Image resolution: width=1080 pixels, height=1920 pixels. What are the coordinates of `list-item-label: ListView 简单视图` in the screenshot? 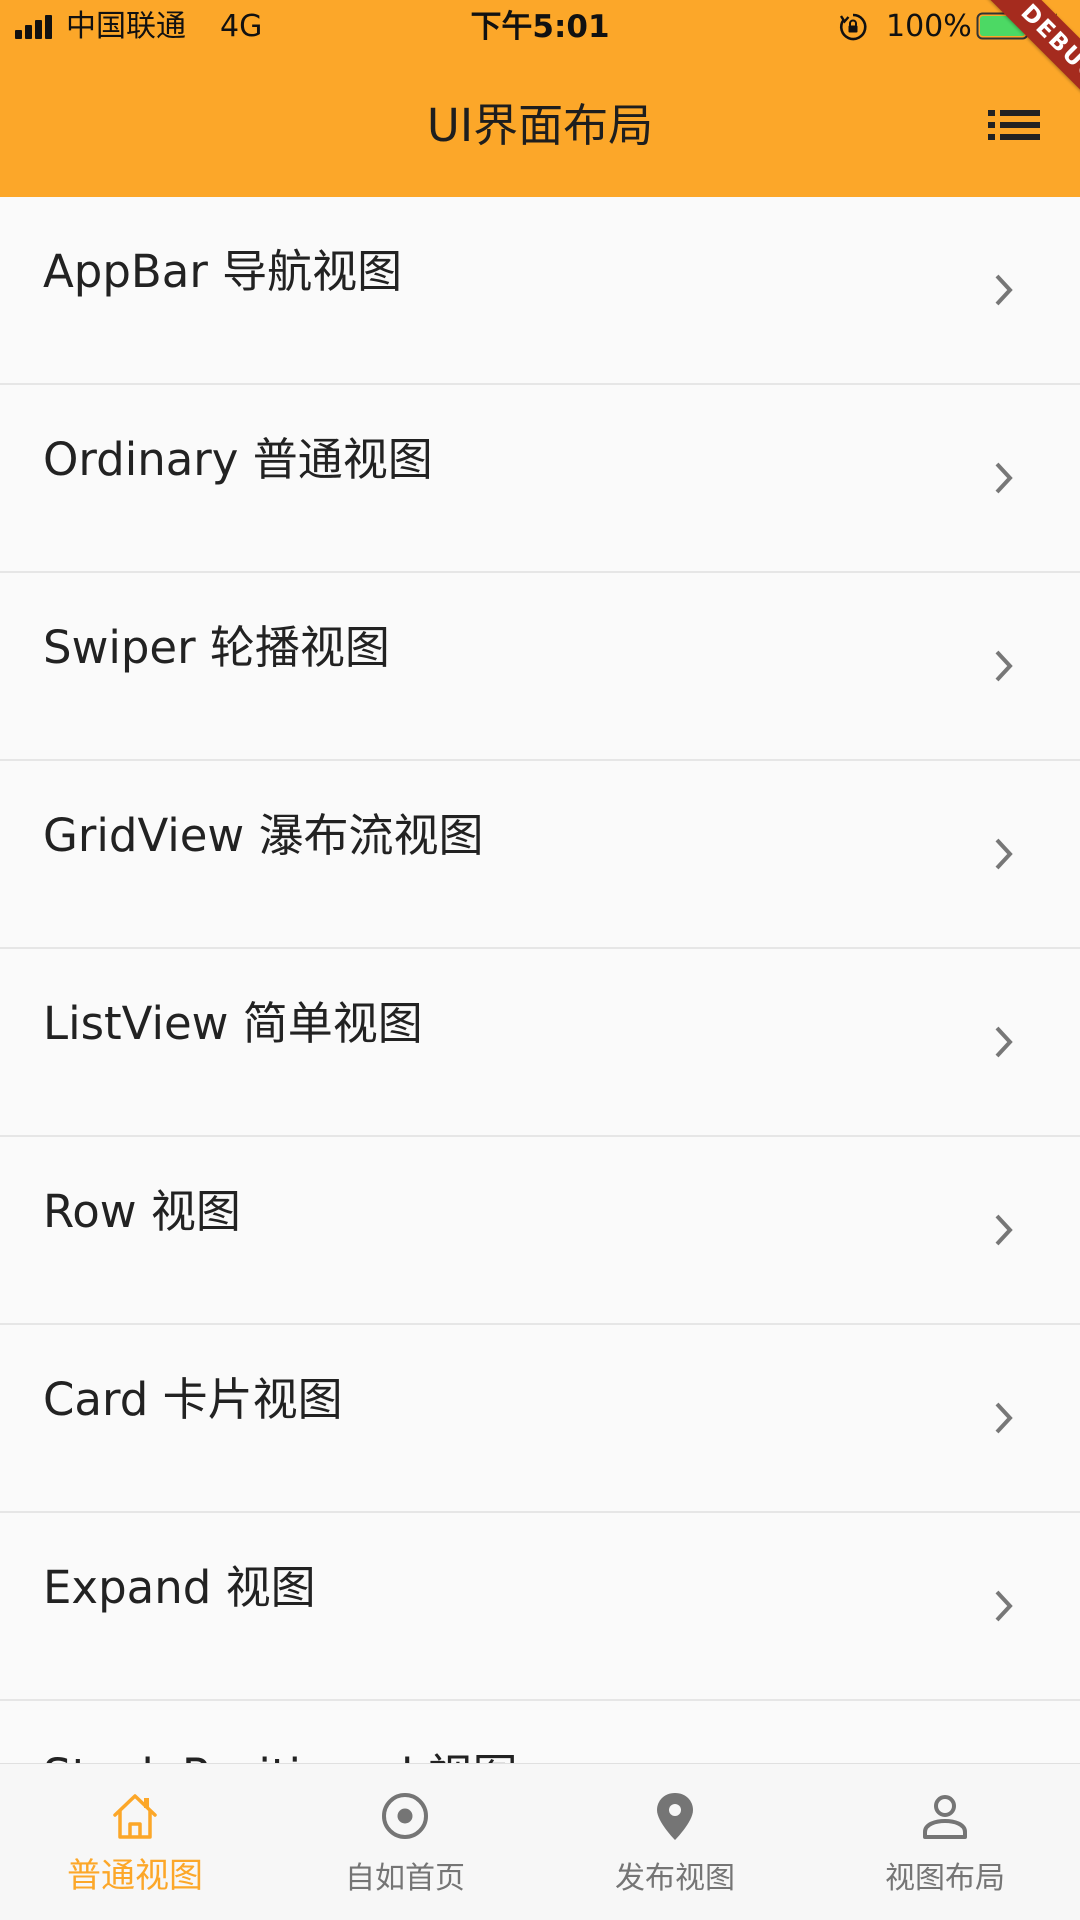 It's located at (233, 1023).